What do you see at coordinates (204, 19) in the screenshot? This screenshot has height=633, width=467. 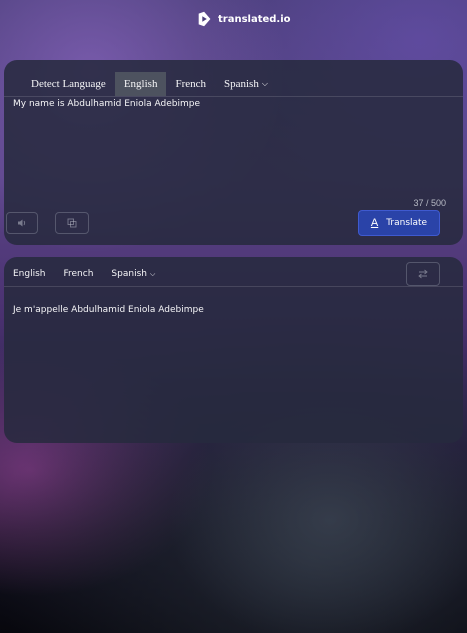 I see `translate-logo-icon` at bounding box center [204, 19].